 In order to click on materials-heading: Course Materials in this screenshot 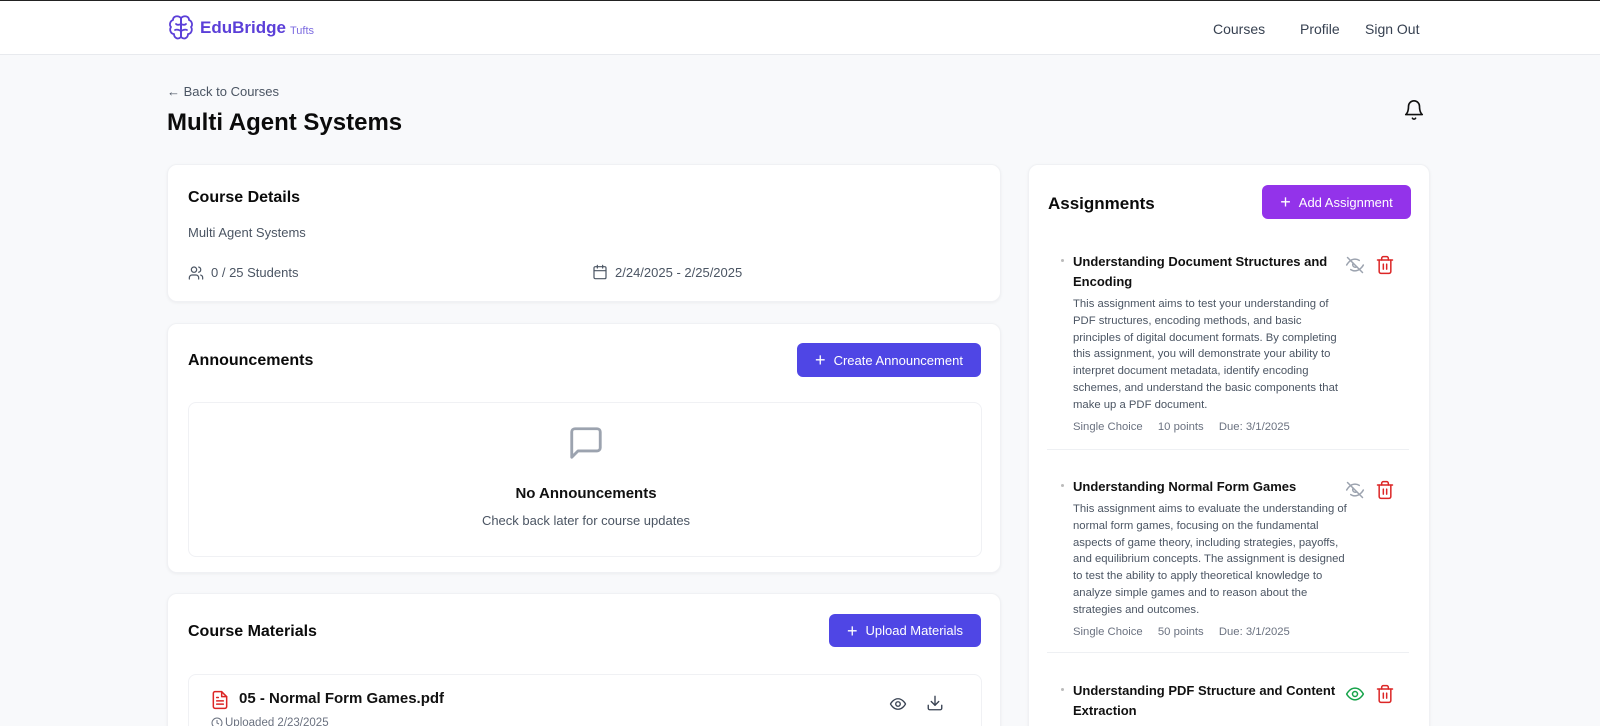, I will do `click(252, 631)`.